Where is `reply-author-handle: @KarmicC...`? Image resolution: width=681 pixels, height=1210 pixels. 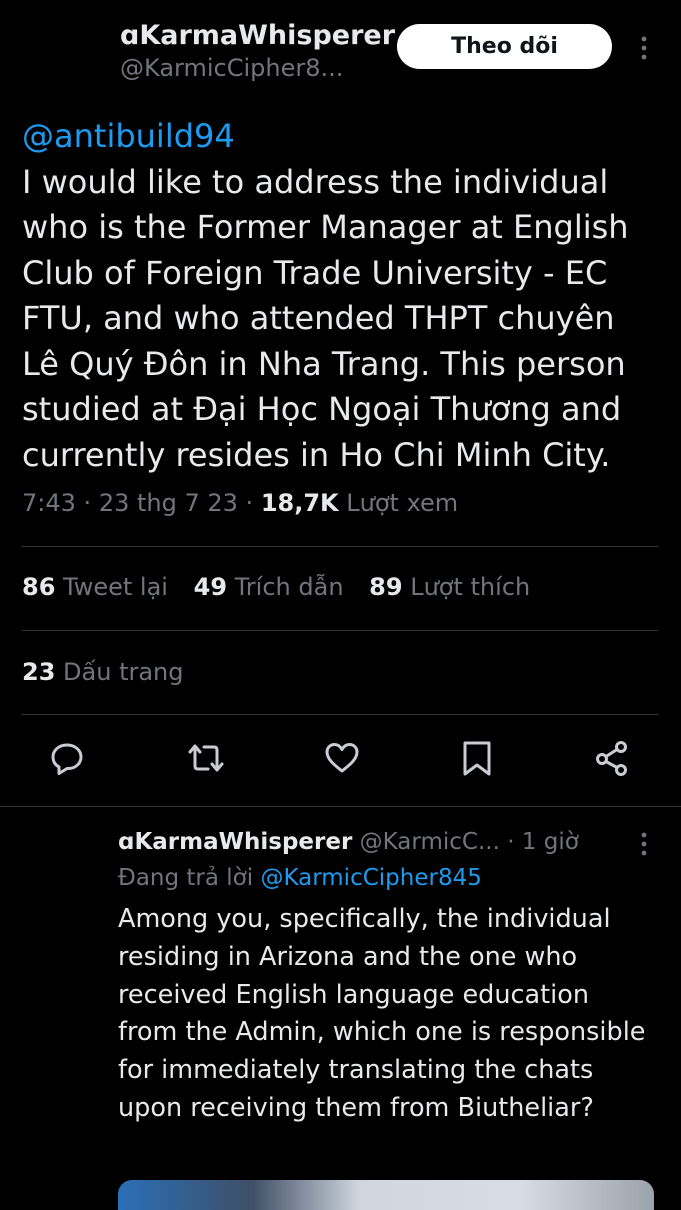
reply-author-handle: @KarmicC... is located at coordinates (430, 842).